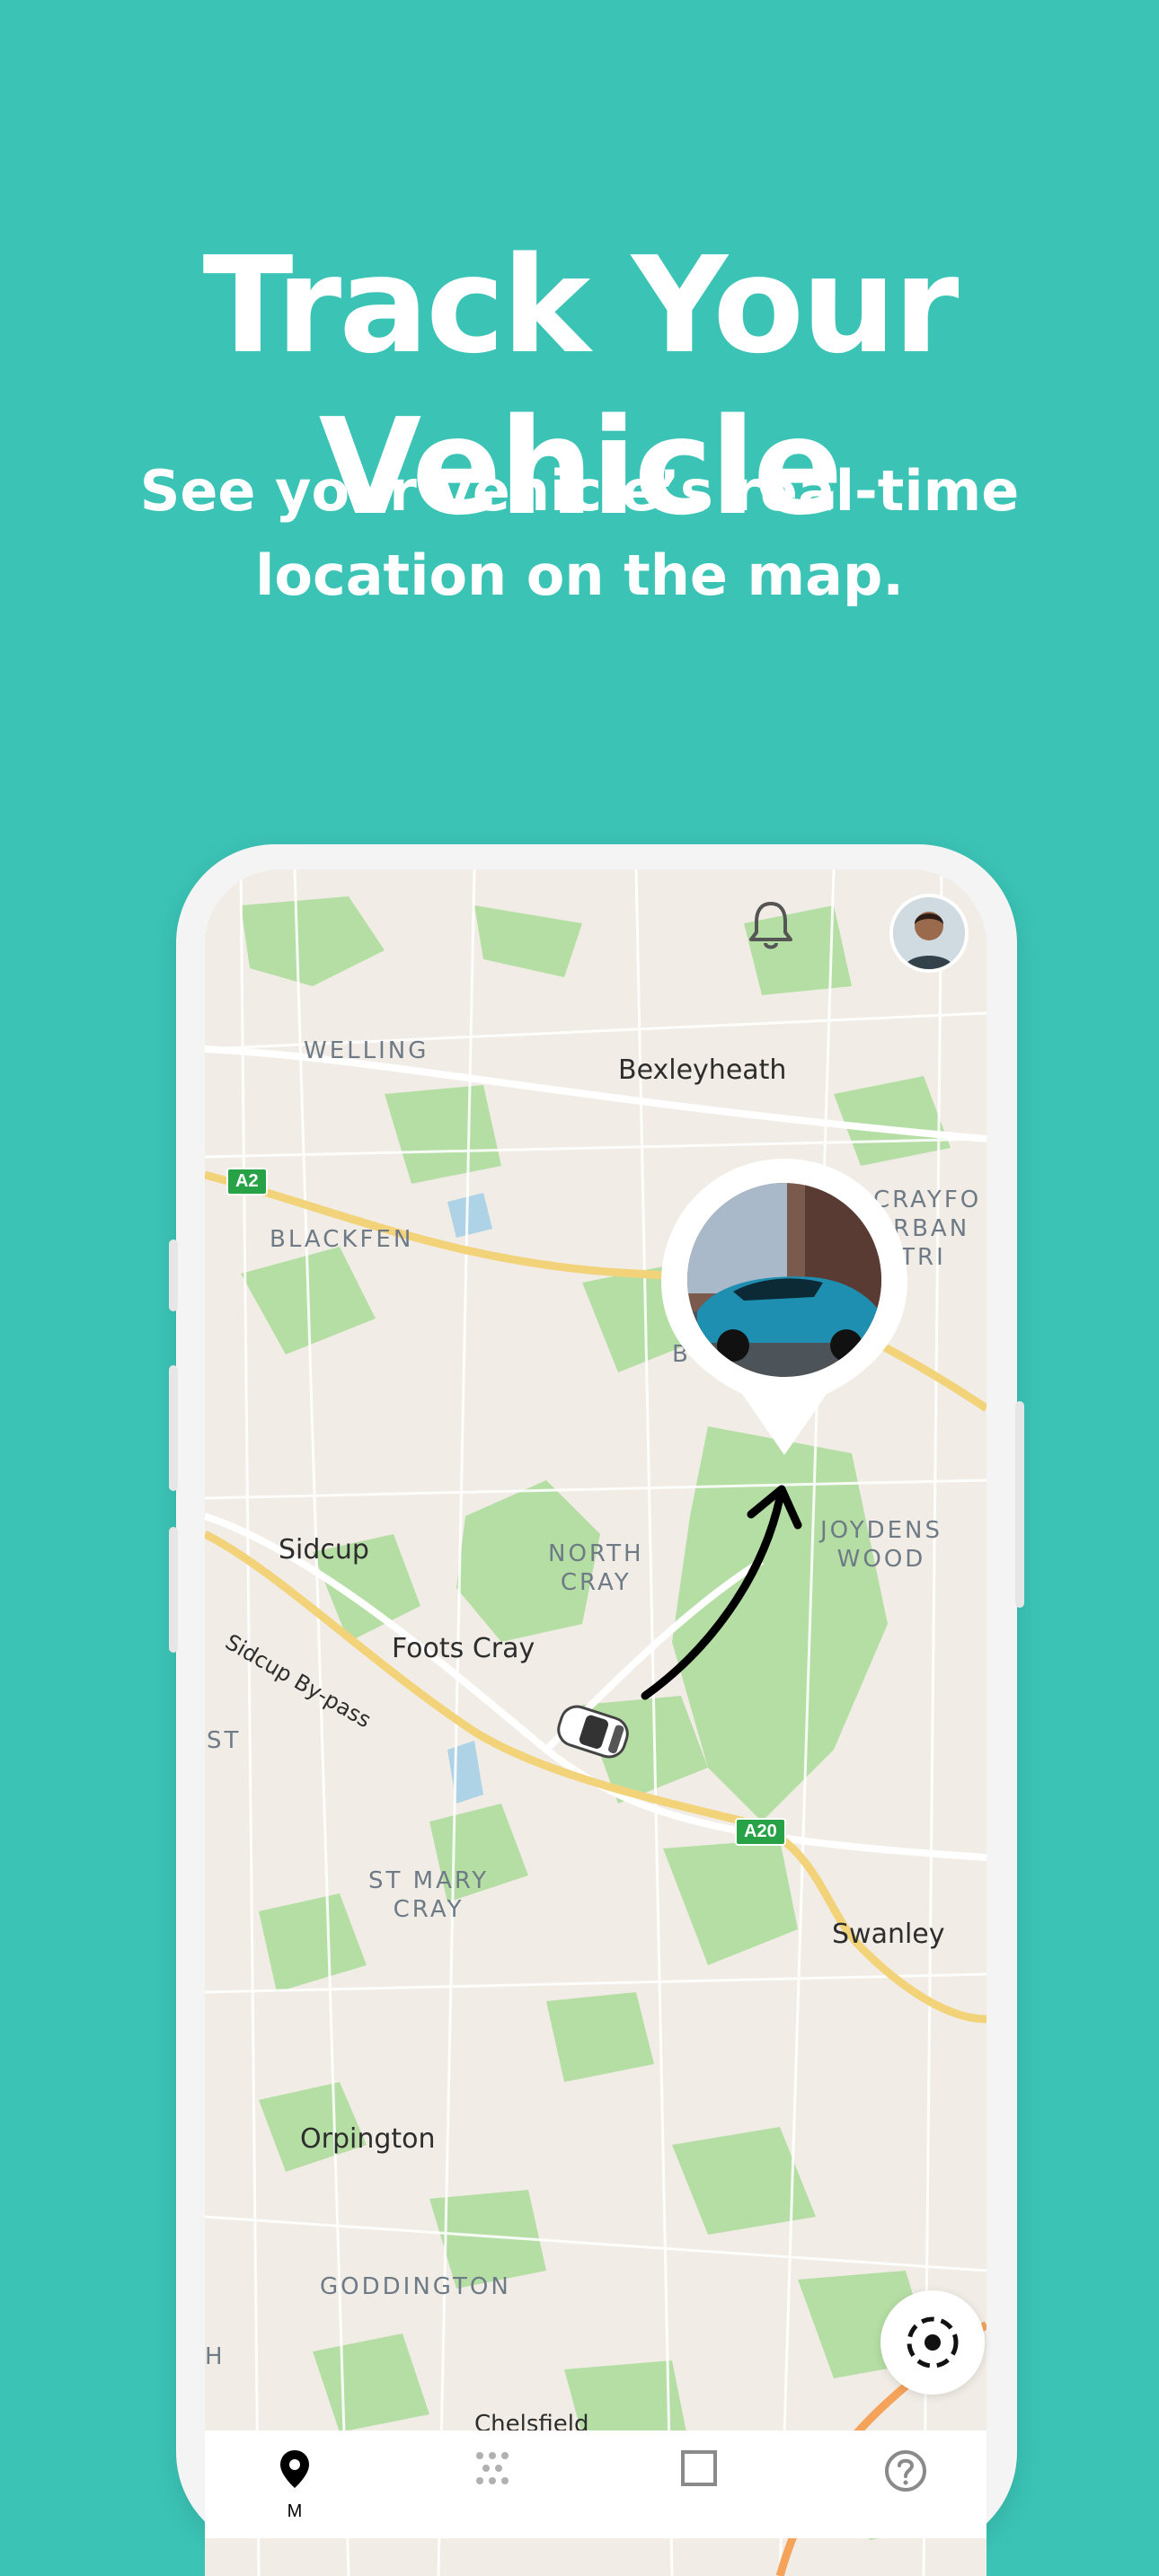 This screenshot has width=1159, height=2576. What do you see at coordinates (215, 2356) in the screenshot?
I see `map-district-h: H` at bounding box center [215, 2356].